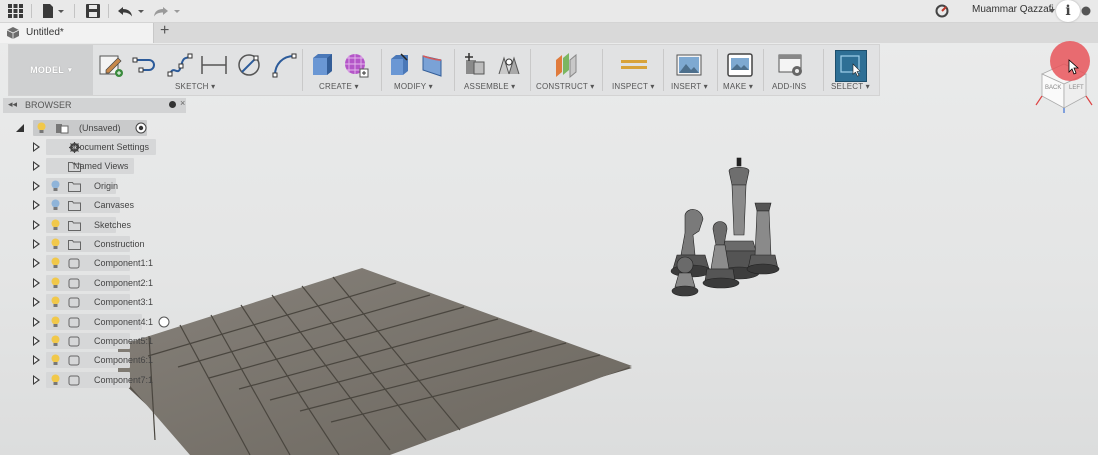  I want to click on browser-title: BROWSER, so click(48, 105).